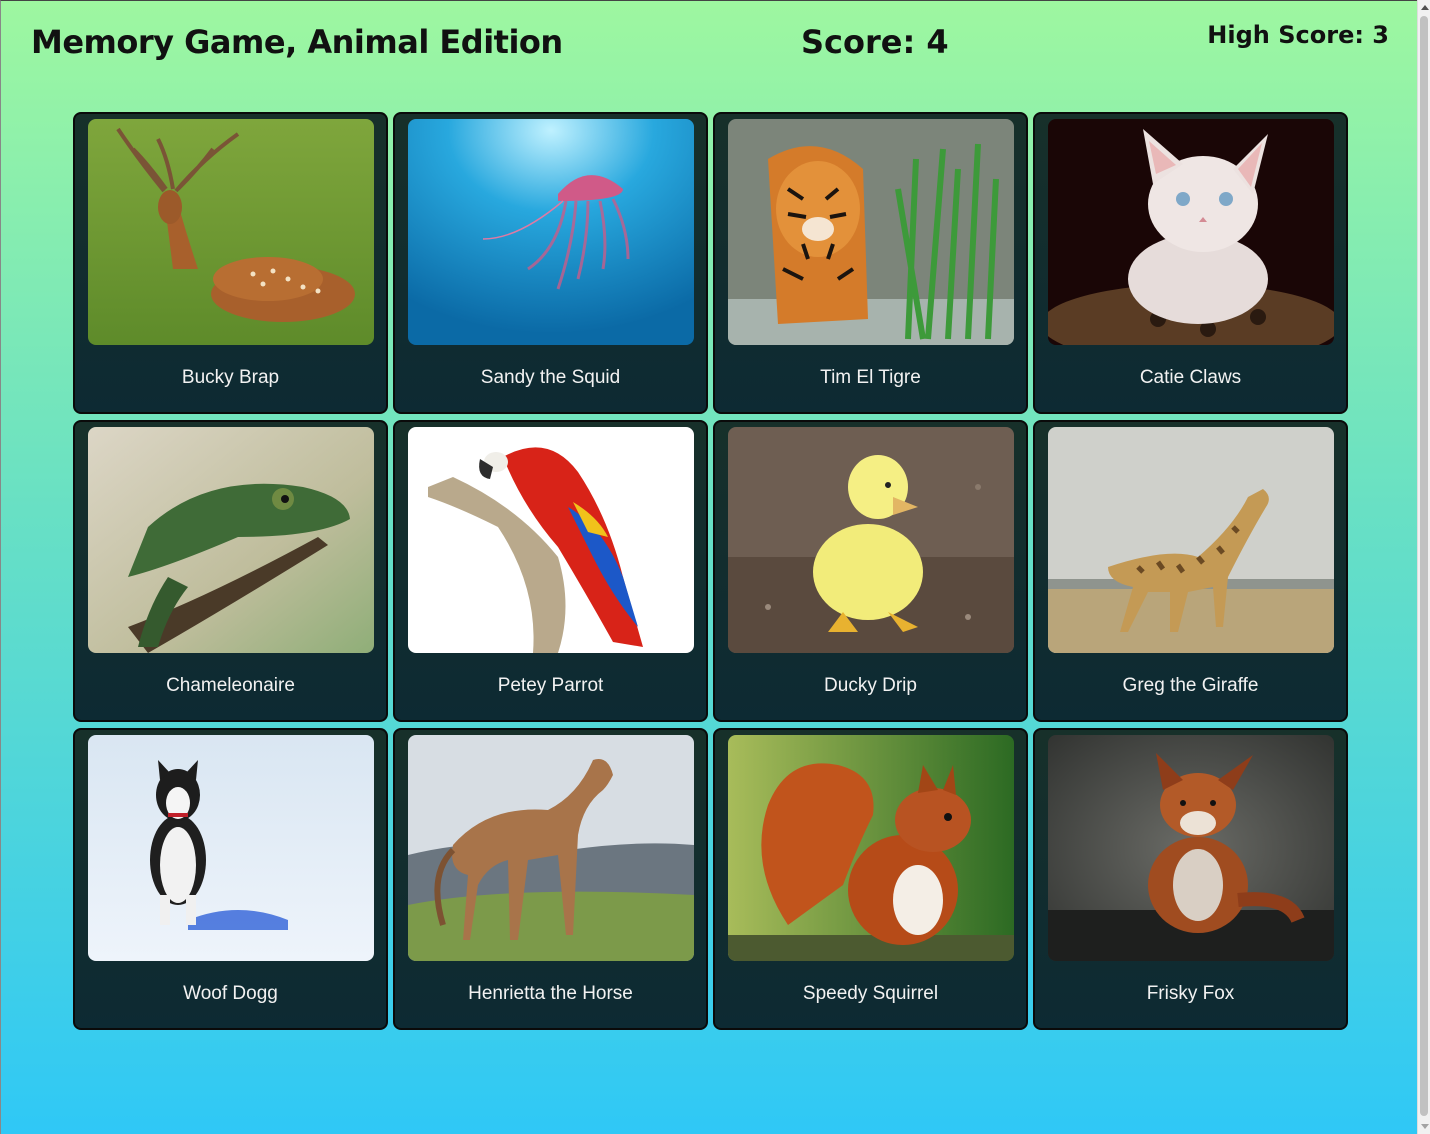 This screenshot has height=1134, width=1430. Describe the element at coordinates (551, 232) in the screenshot. I see `jellyfish-photo` at that location.